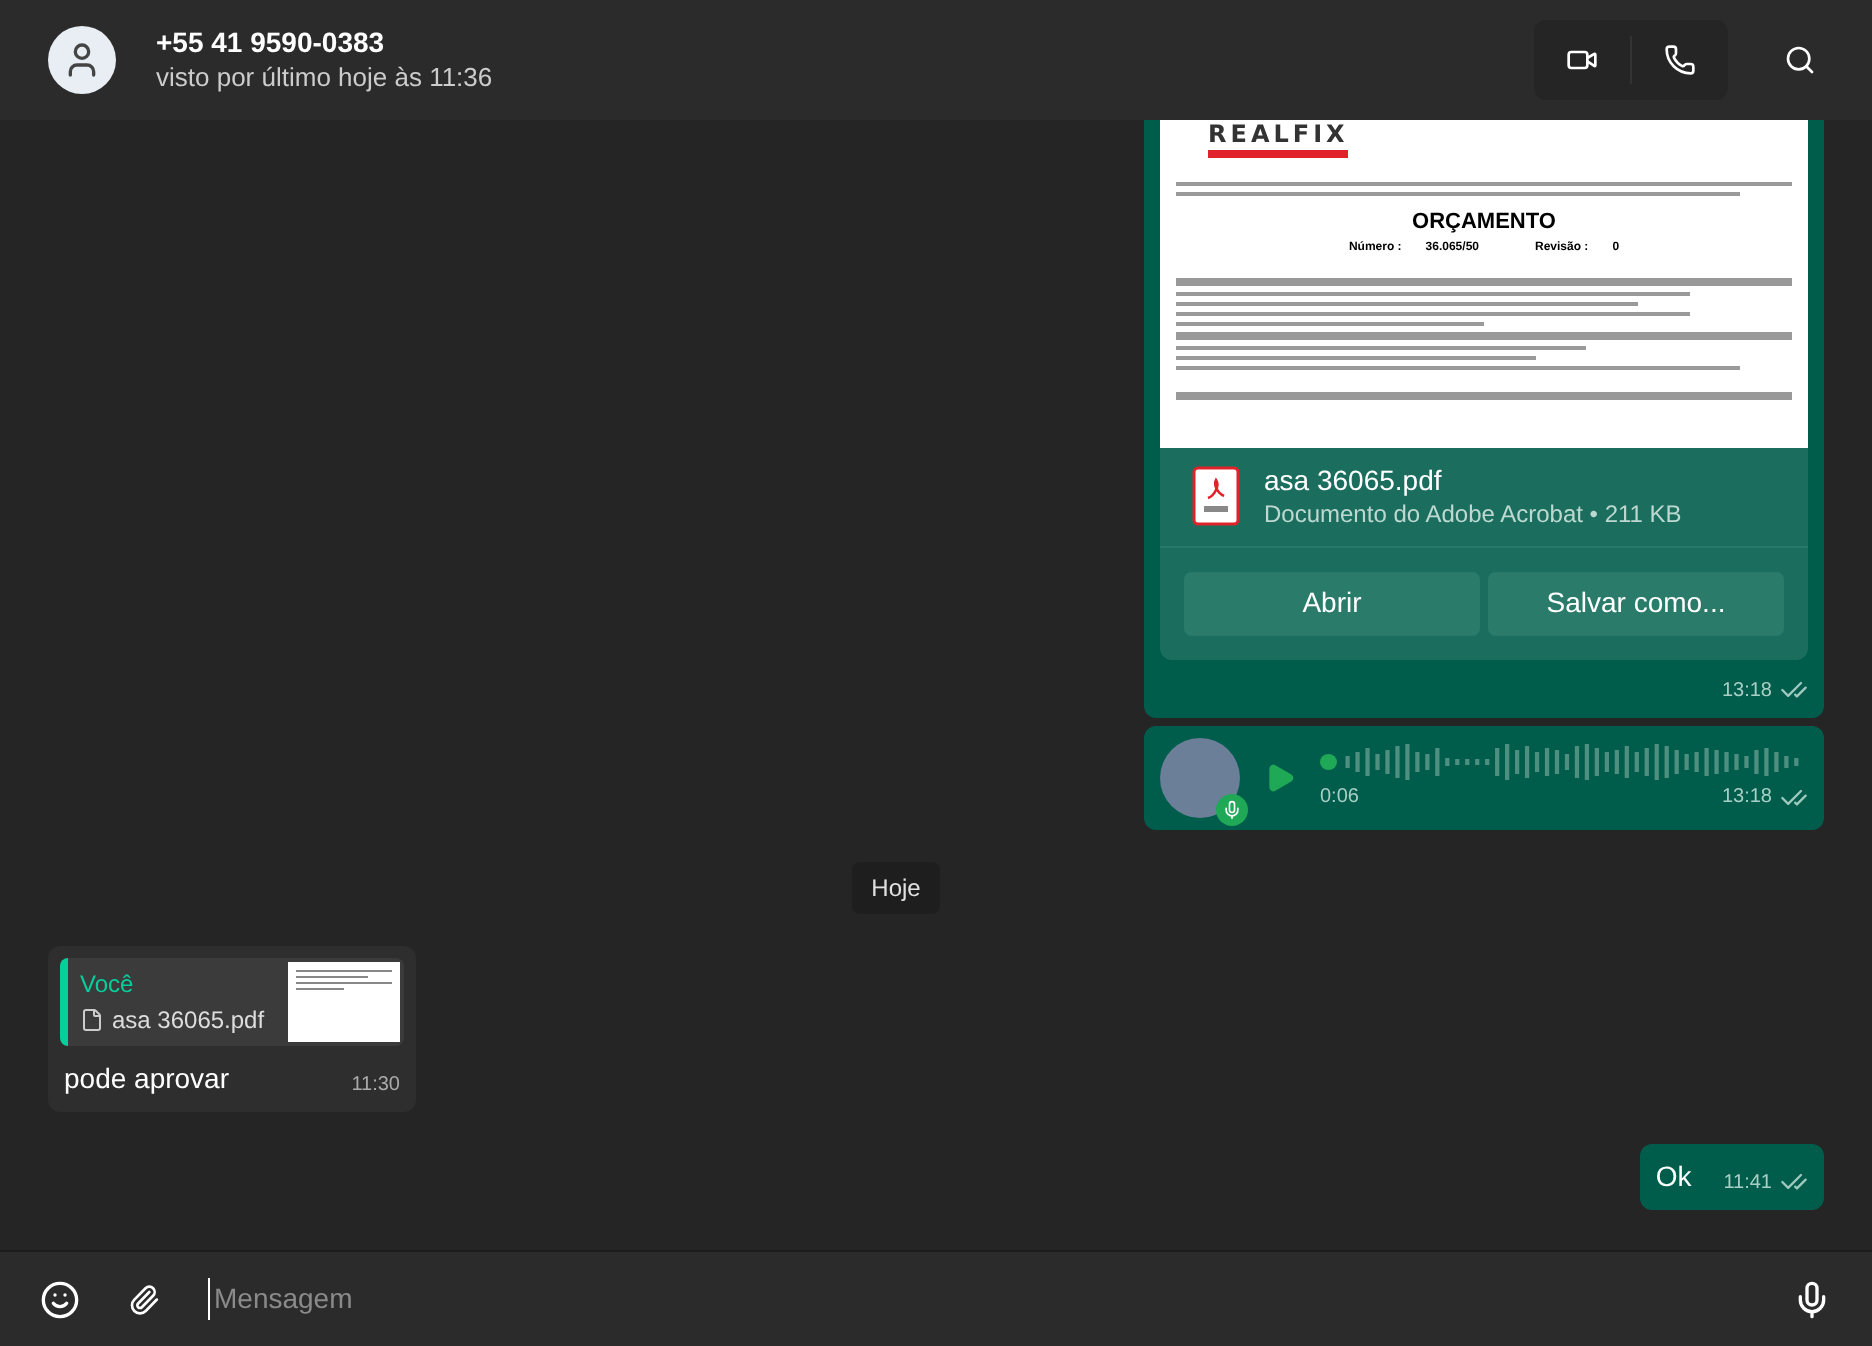 This screenshot has width=1872, height=1346. What do you see at coordinates (232, 1001) in the screenshot?
I see `quoted-message: Você asa 36065.pdf` at bounding box center [232, 1001].